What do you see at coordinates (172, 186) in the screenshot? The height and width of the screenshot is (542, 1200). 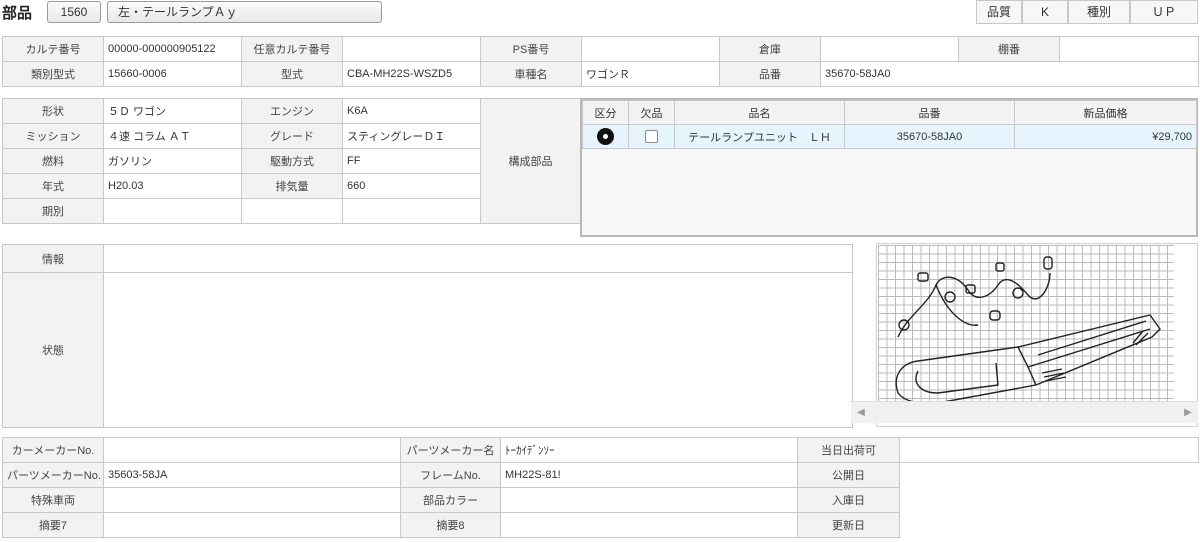 I see `year-value: H20.03` at bounding box center [172, 186].